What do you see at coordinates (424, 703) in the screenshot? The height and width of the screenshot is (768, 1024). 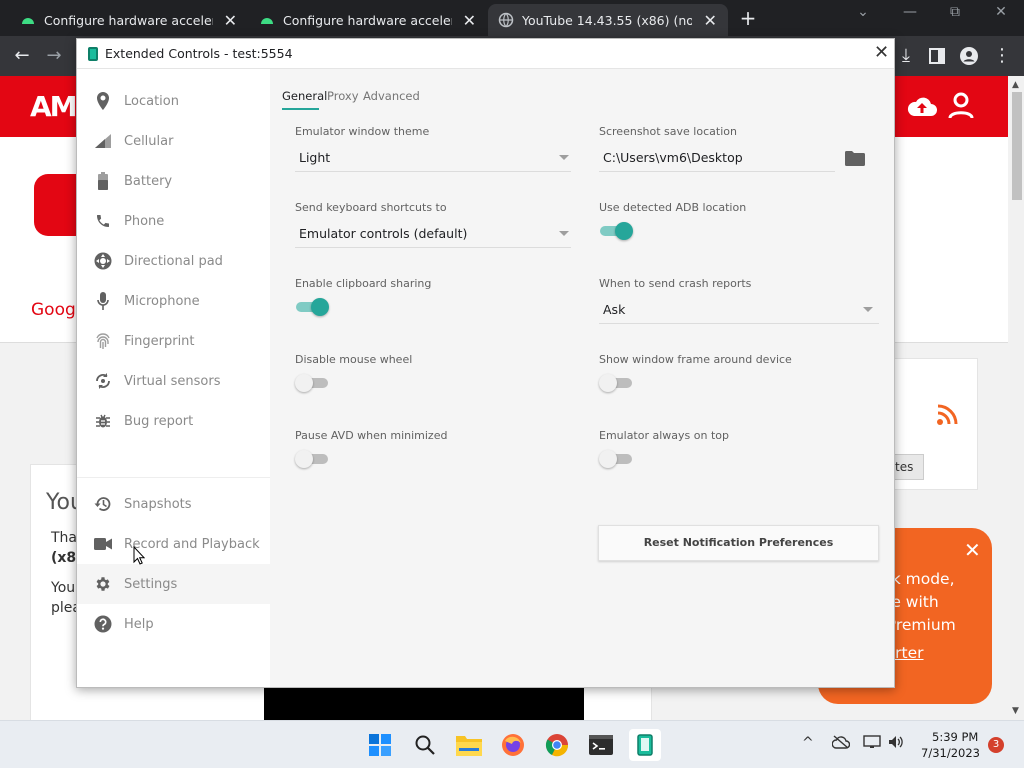 I see `video-area` at bounding box center [424, 703].